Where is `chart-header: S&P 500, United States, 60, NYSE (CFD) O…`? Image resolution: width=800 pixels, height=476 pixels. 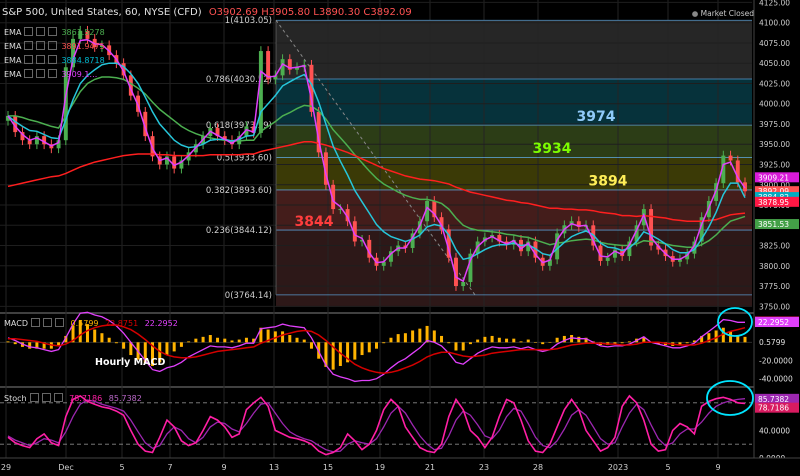
chart-header: S&P 500, United States, 60, NYSE (CFD) O… is located at coordinates (207, 12).